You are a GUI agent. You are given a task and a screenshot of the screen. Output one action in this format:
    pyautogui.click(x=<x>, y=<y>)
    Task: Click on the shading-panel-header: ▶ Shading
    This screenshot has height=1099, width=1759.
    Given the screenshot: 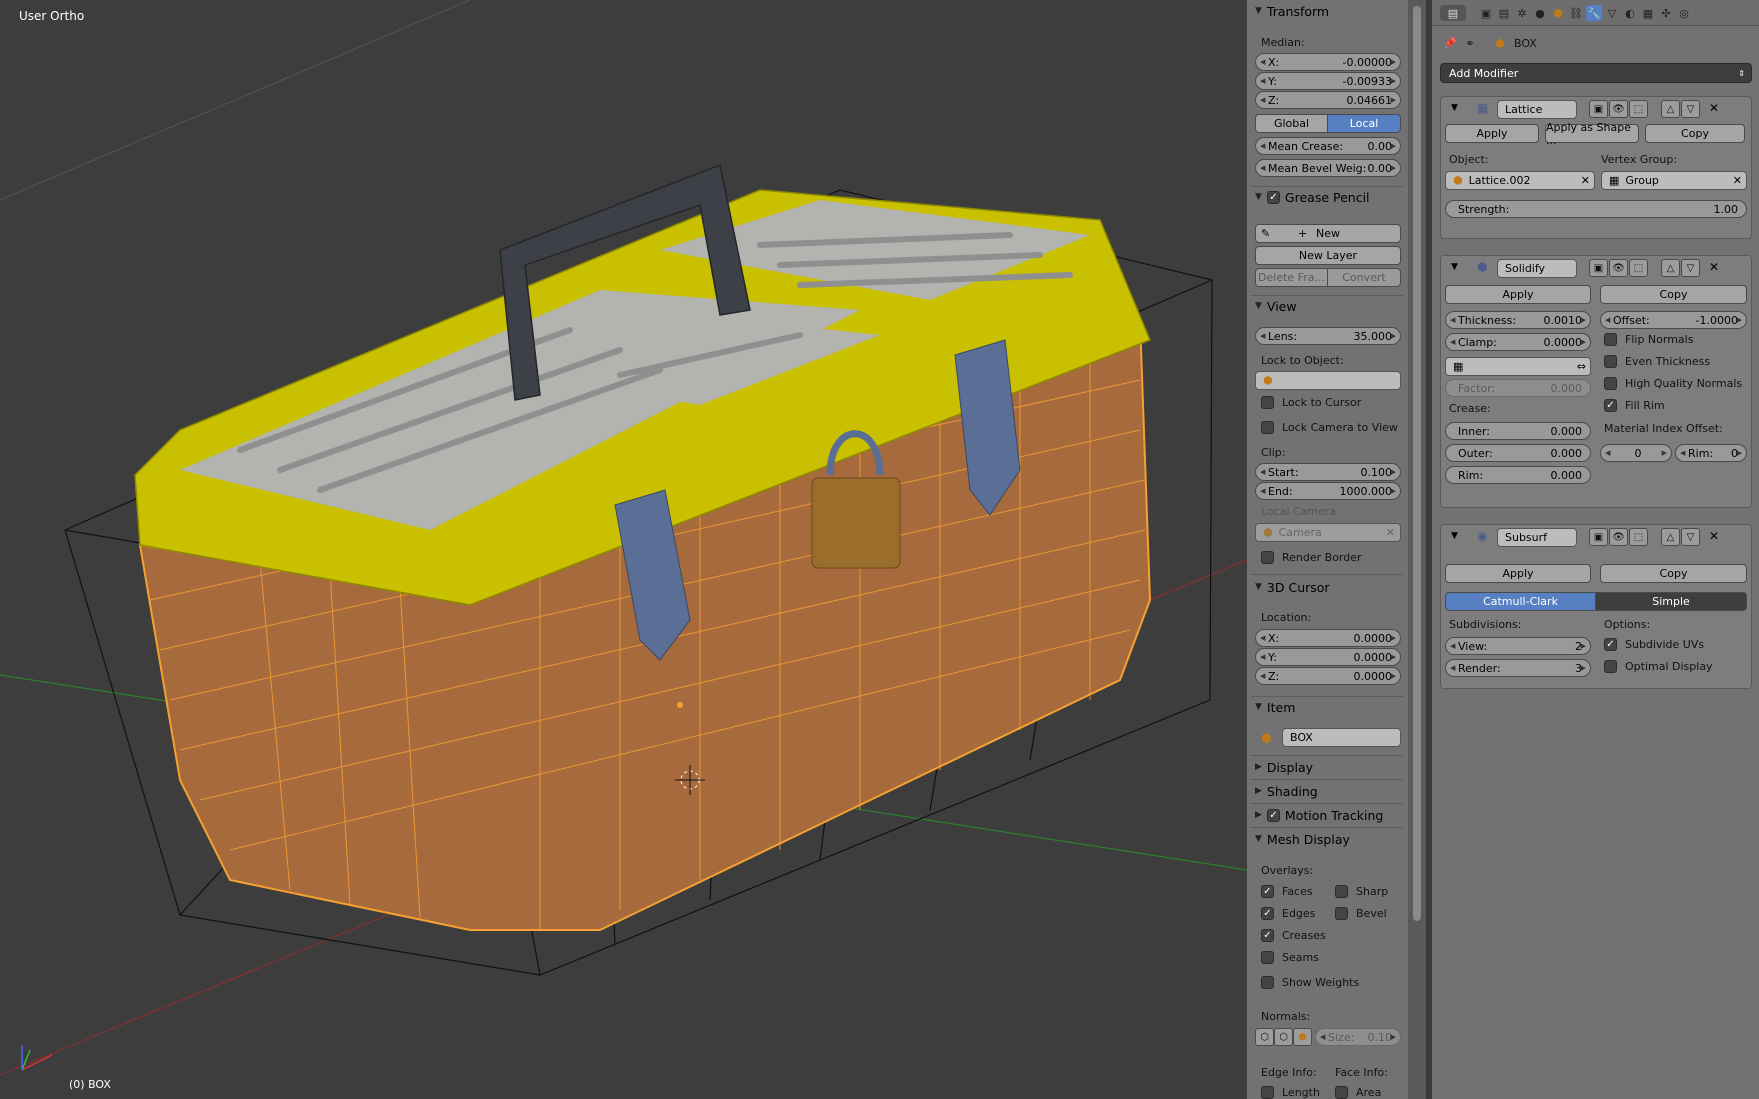 What is the action you would take?
    pyautogui.click(x=1327, y=791)
    